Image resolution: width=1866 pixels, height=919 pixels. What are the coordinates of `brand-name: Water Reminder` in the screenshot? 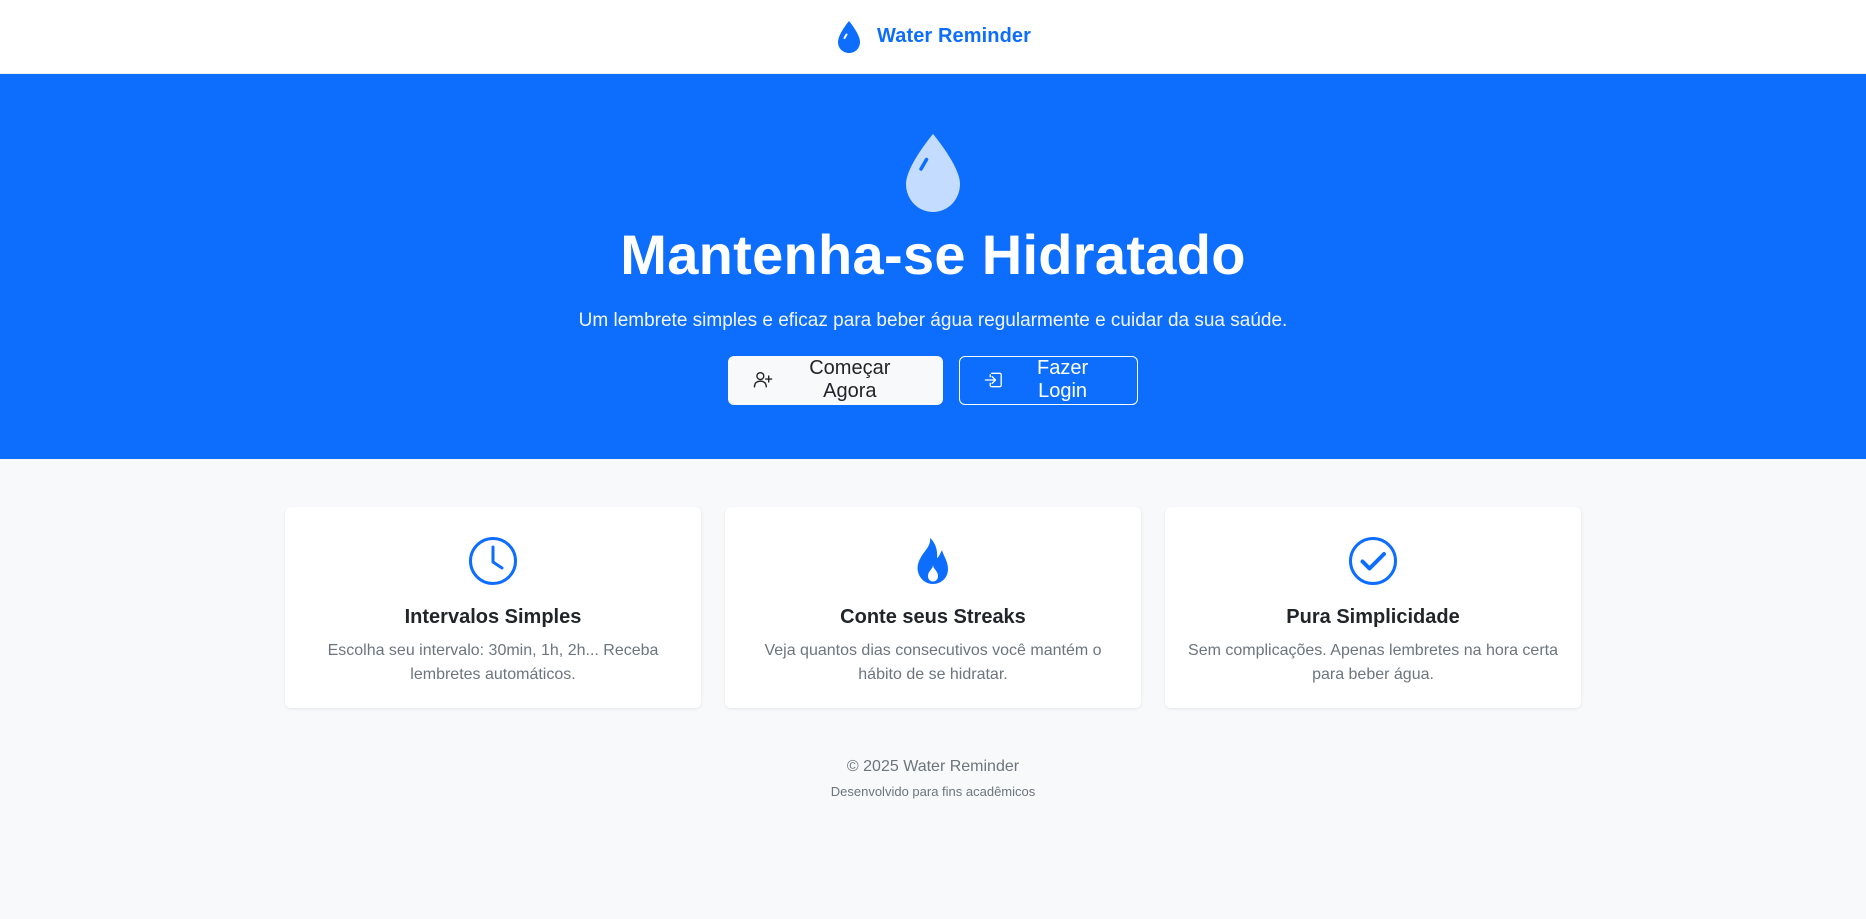 It's located at (954, 36).